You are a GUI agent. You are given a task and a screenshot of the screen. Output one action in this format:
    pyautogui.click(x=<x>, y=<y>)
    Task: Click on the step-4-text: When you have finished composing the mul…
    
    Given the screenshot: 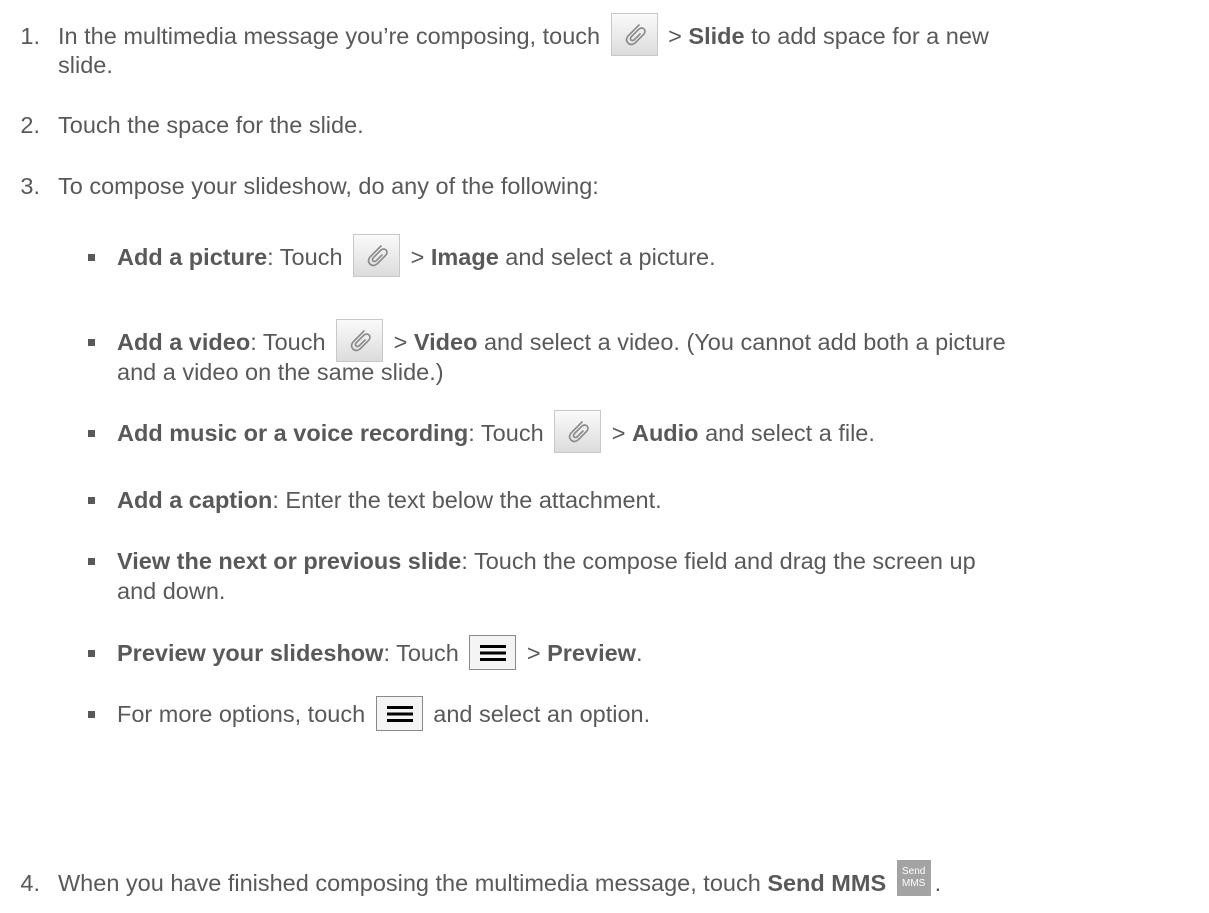 What is the action you would take?
    pyautogui.click(x=500, y=878)
    